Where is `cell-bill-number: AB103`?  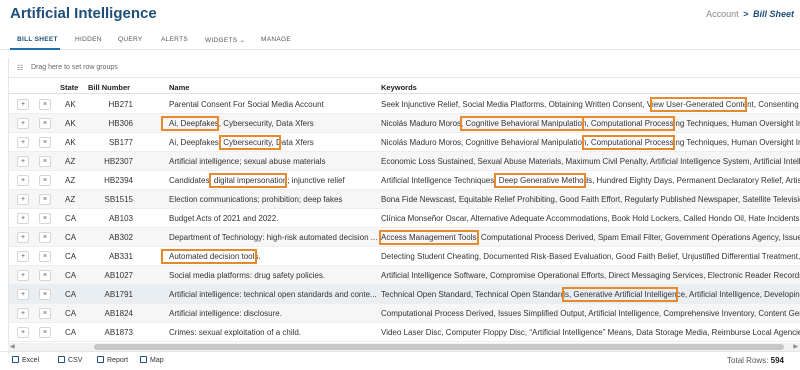 cell-bill-number: AB103 is located at coordinates (112, 218).